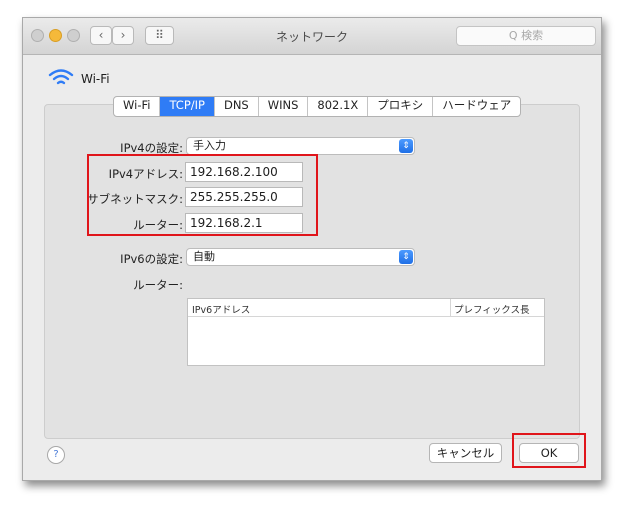 This screenshot has width=643, height=523. Describe the element at coordinates (366, 308) in the screenshot. I see `table-header: IPv6アドレス プレフィックス長` at that location.